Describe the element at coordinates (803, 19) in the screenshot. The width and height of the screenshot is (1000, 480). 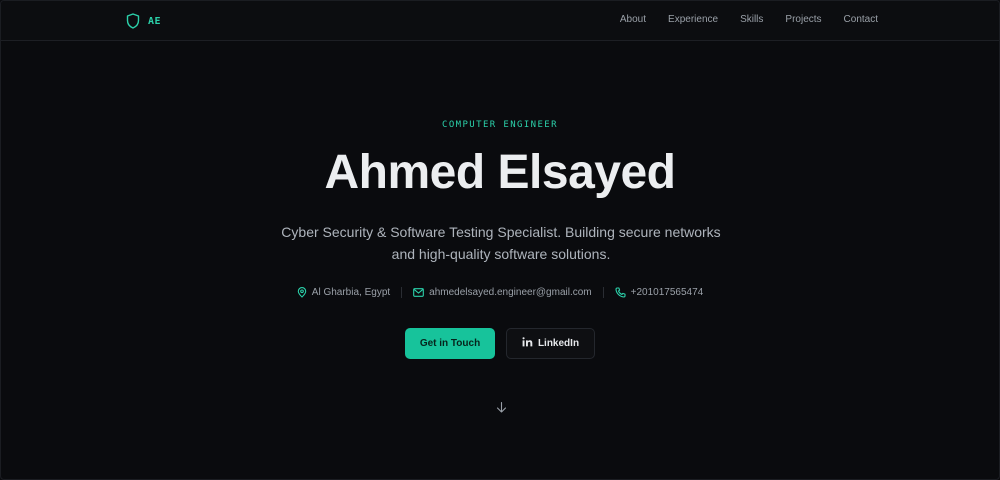
I see `nav-link-projects: Projects` at that location.